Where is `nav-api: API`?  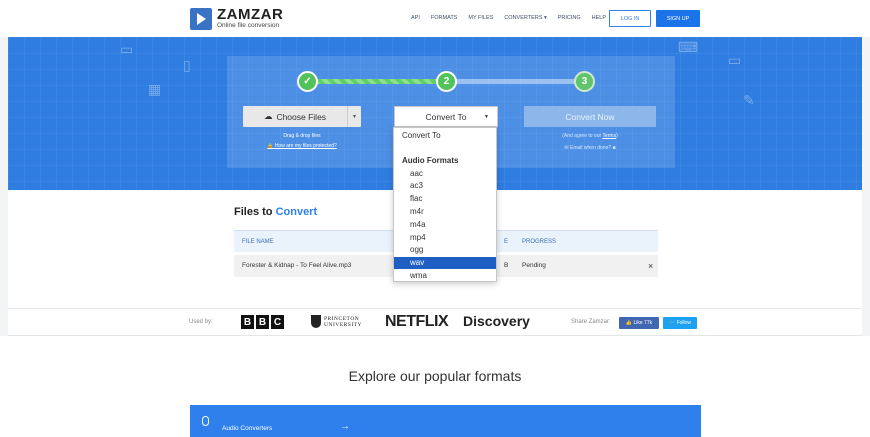 nav-api: API is located at coordinates (415, 18).